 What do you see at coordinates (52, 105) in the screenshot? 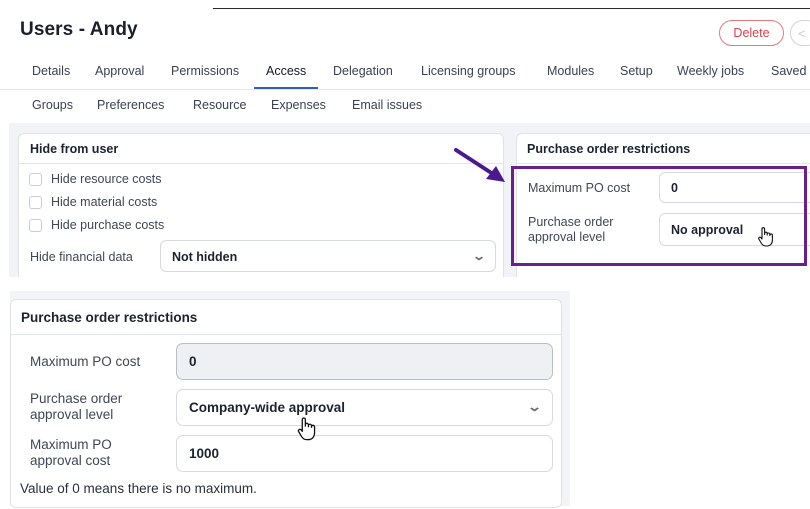
I see `tab-groups: Groups` at bounding box center [52, 105].